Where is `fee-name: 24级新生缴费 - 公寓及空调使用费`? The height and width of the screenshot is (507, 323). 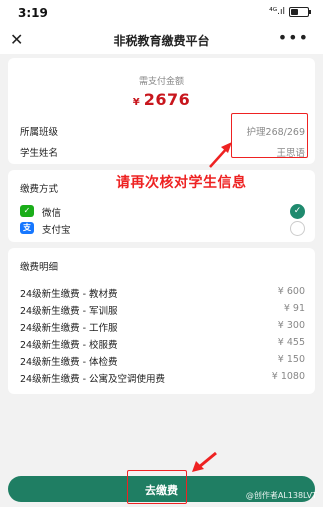 fee-name: 24级新生缴费 - 公寓及空调使用费 is located at coordinates (93, 379).